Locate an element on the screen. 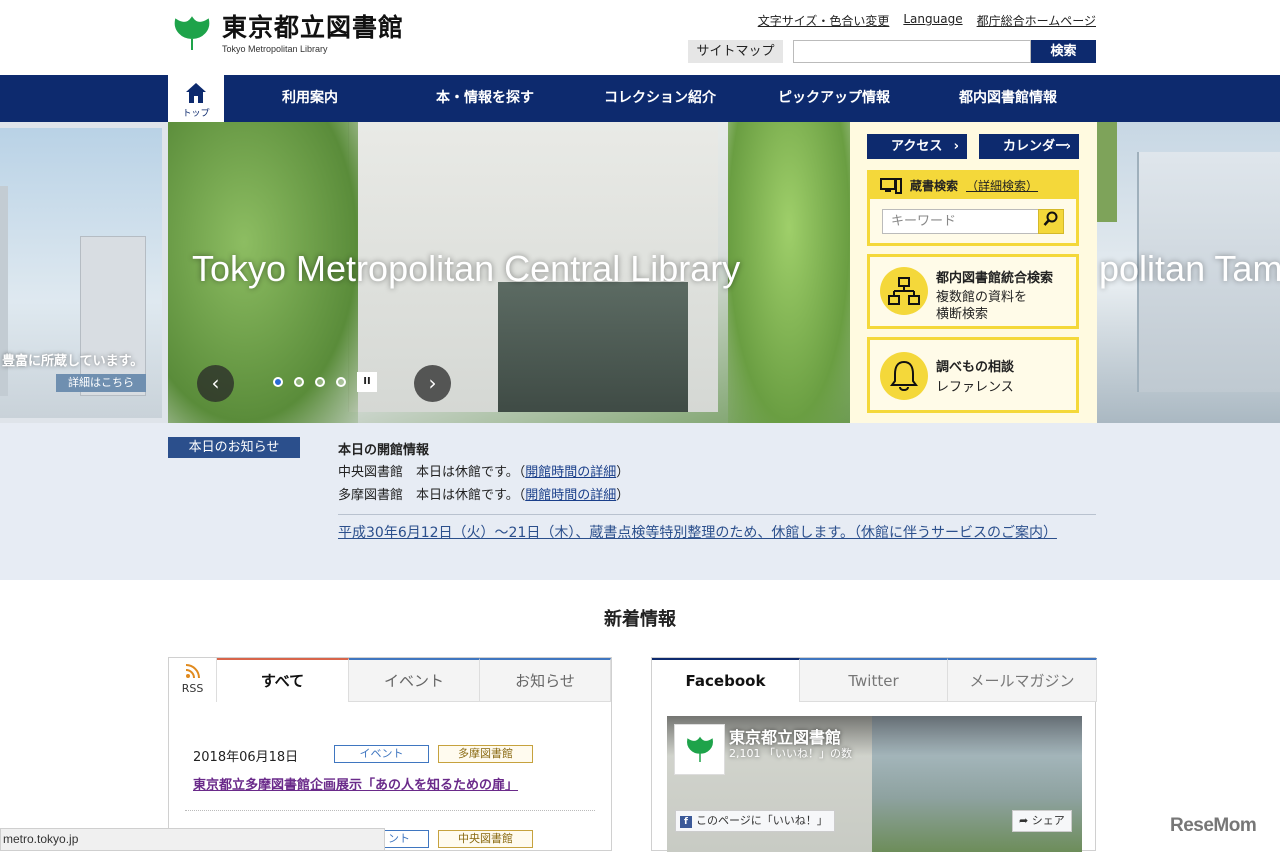 The width and height of the screenshot is (1280, 852). site-search-button: 検索 is located at coordinates (1063, 51).